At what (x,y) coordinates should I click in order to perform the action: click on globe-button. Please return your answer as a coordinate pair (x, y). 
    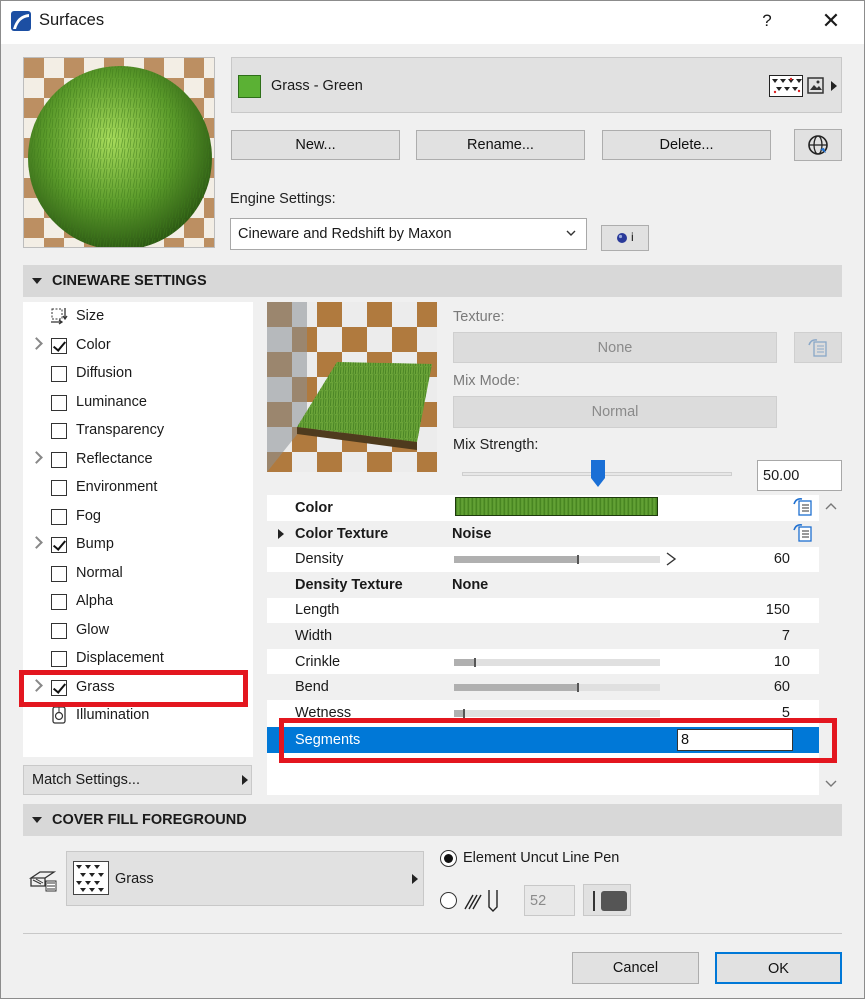
    Looking at the image, I should click on (818, 145).